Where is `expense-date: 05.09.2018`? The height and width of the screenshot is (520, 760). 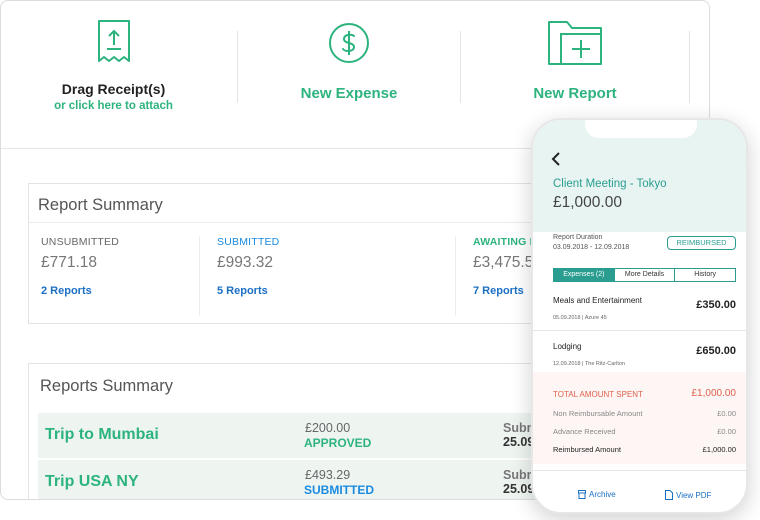 expense-date: 05.09.2018 is located at coordinates (567, 318).